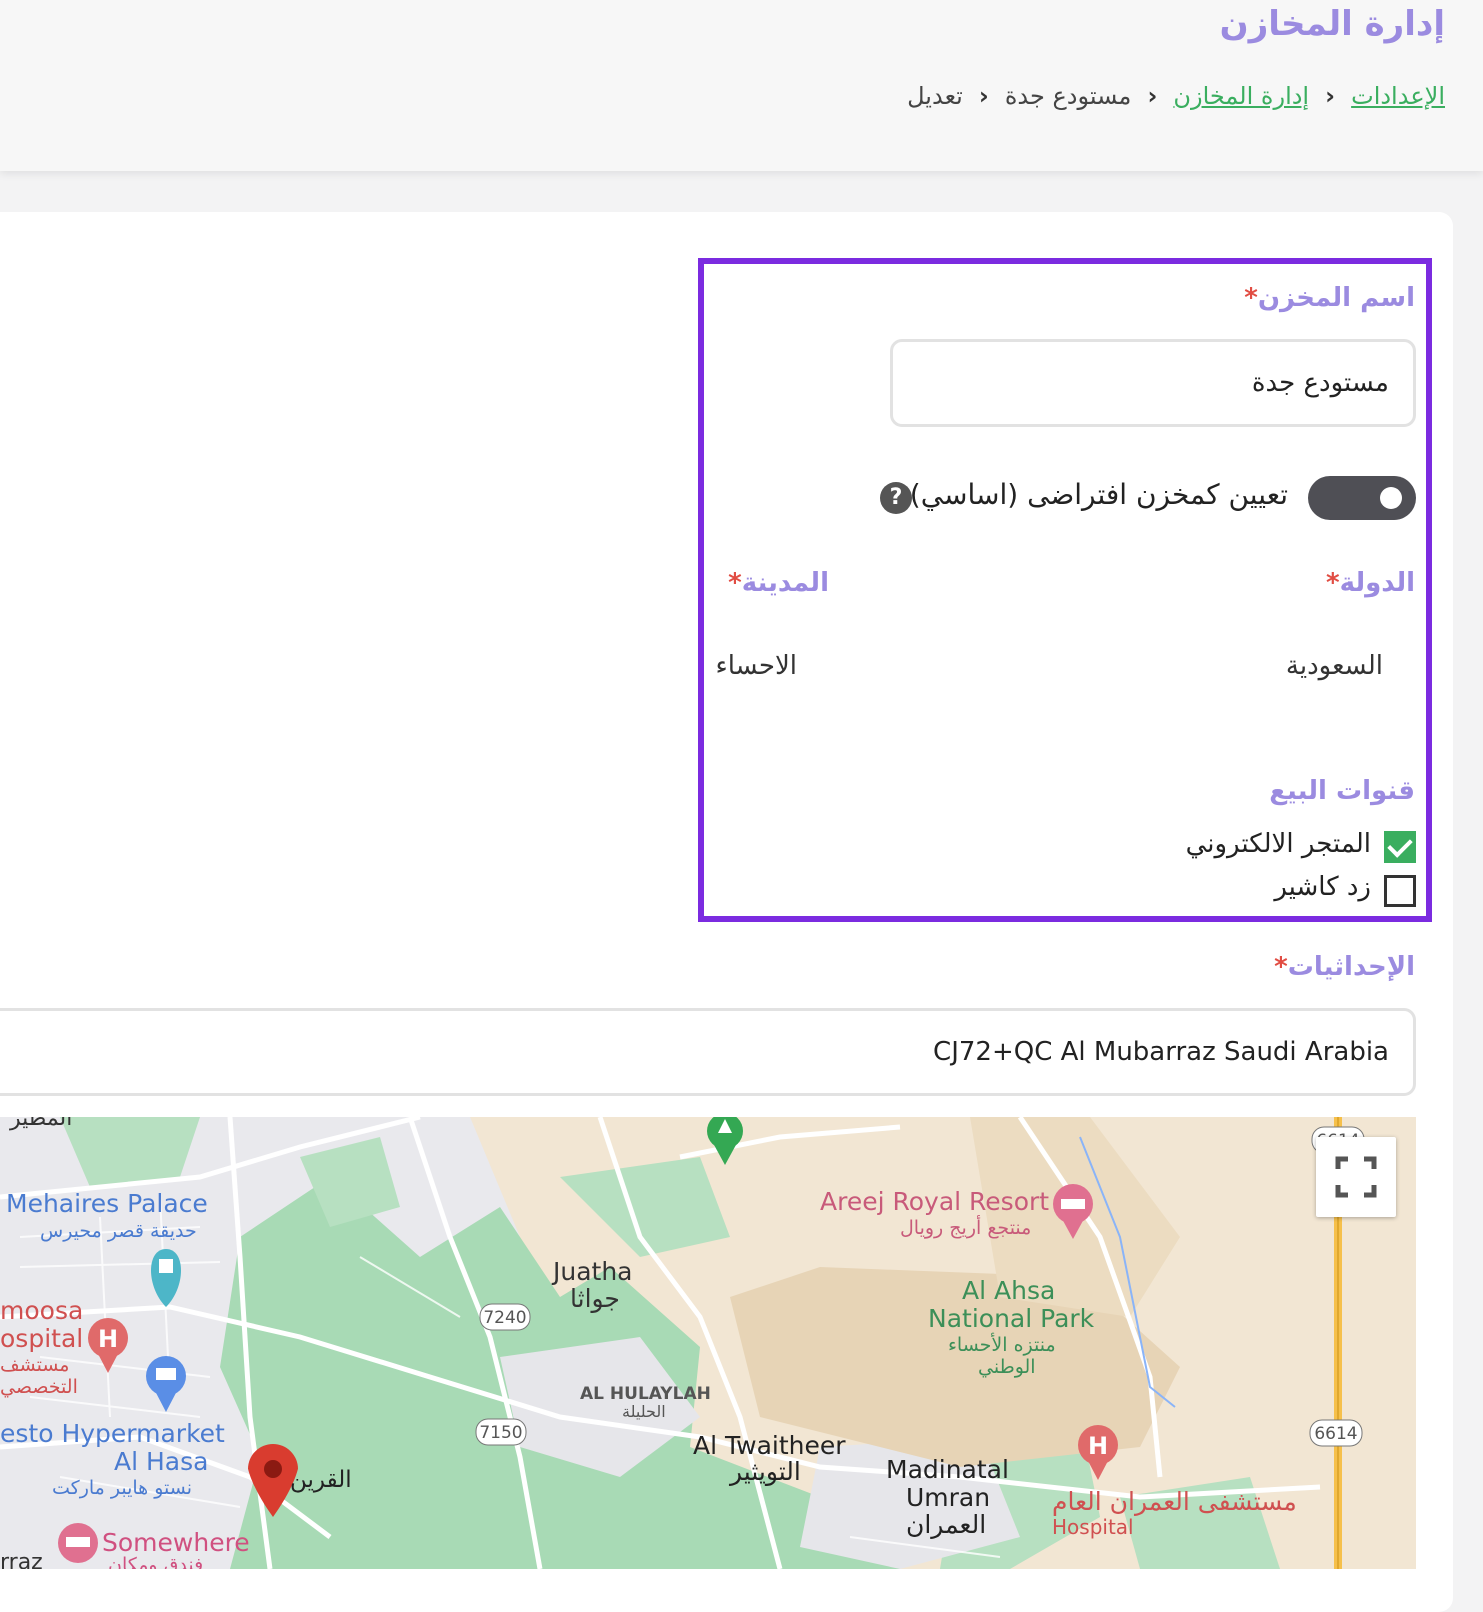 This screenshot has height=1612, width=1483. I want to click on map-label-twaitheer-en: Al Twaitheer, so click(769, 1445).